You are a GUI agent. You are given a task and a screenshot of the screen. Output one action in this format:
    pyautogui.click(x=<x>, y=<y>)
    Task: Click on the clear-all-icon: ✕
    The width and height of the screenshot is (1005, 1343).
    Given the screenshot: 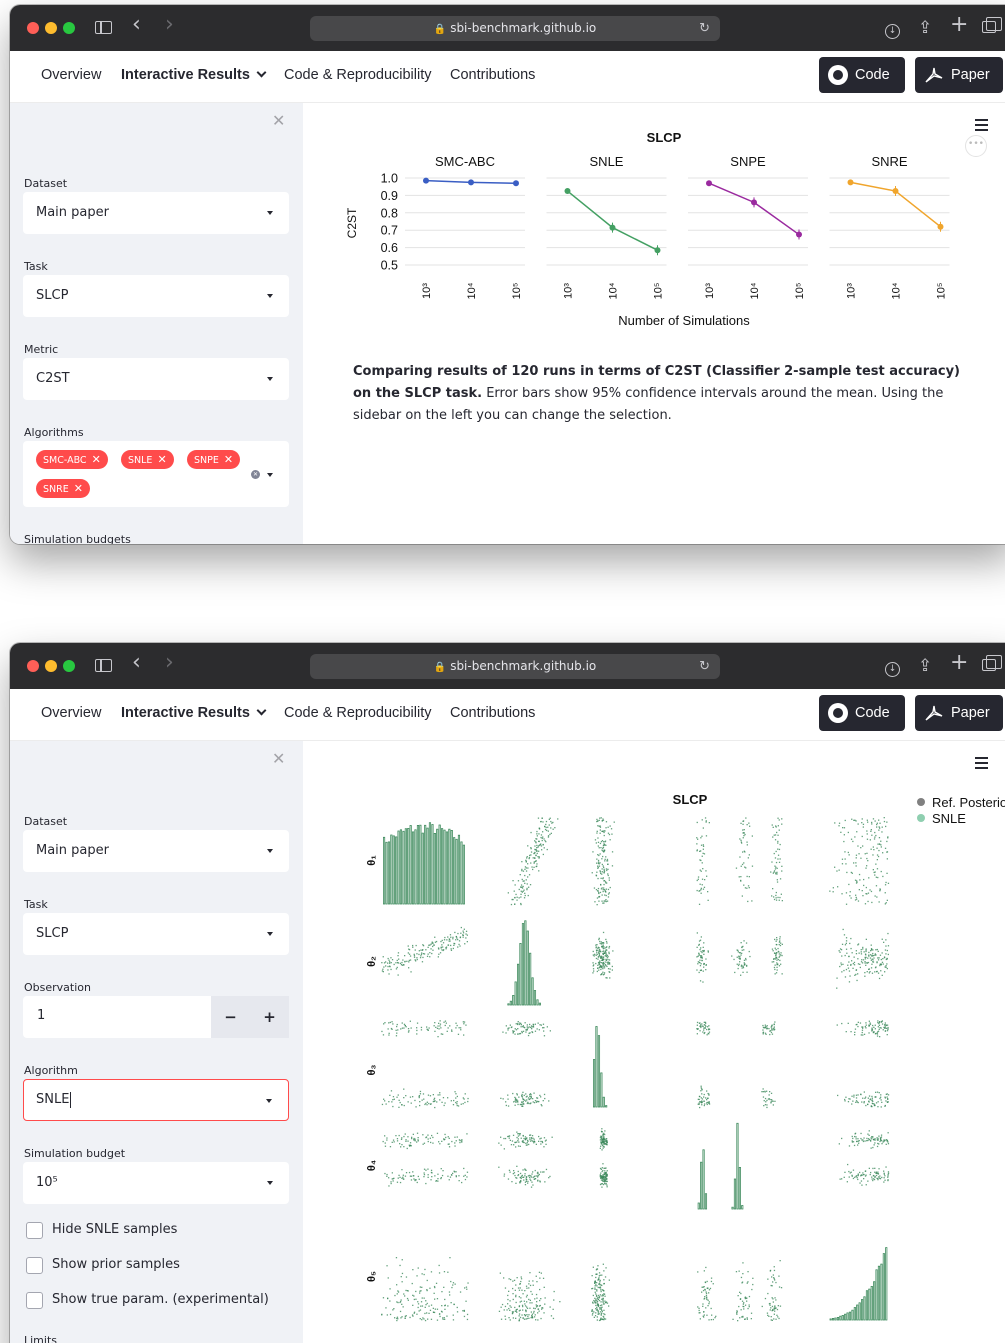 What is the action you would take?
    pyautogui.click(x=255, y=474)
    